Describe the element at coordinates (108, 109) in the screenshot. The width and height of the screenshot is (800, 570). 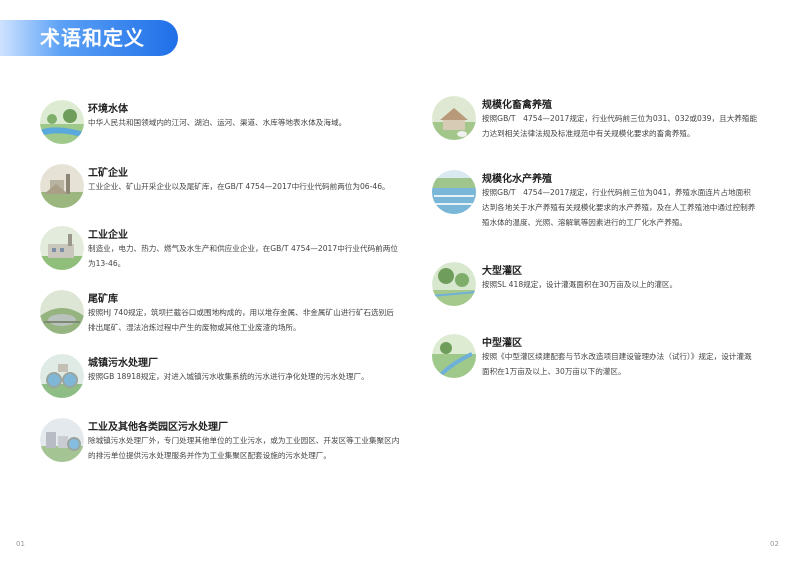
I see `term-title: 环境水体` at that location.